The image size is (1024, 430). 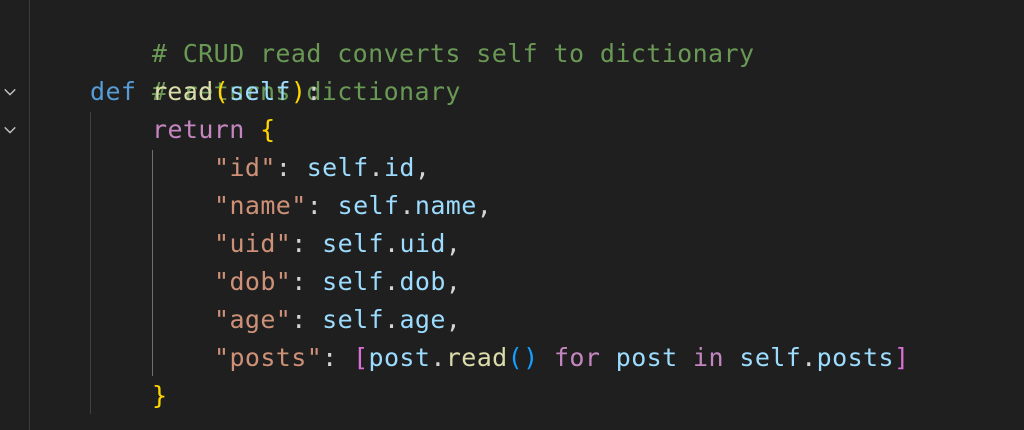 What do you see at coordinates (253, 319) in the screenshot?
I see `dict-key: "age"` at bounding box center [253, 319].